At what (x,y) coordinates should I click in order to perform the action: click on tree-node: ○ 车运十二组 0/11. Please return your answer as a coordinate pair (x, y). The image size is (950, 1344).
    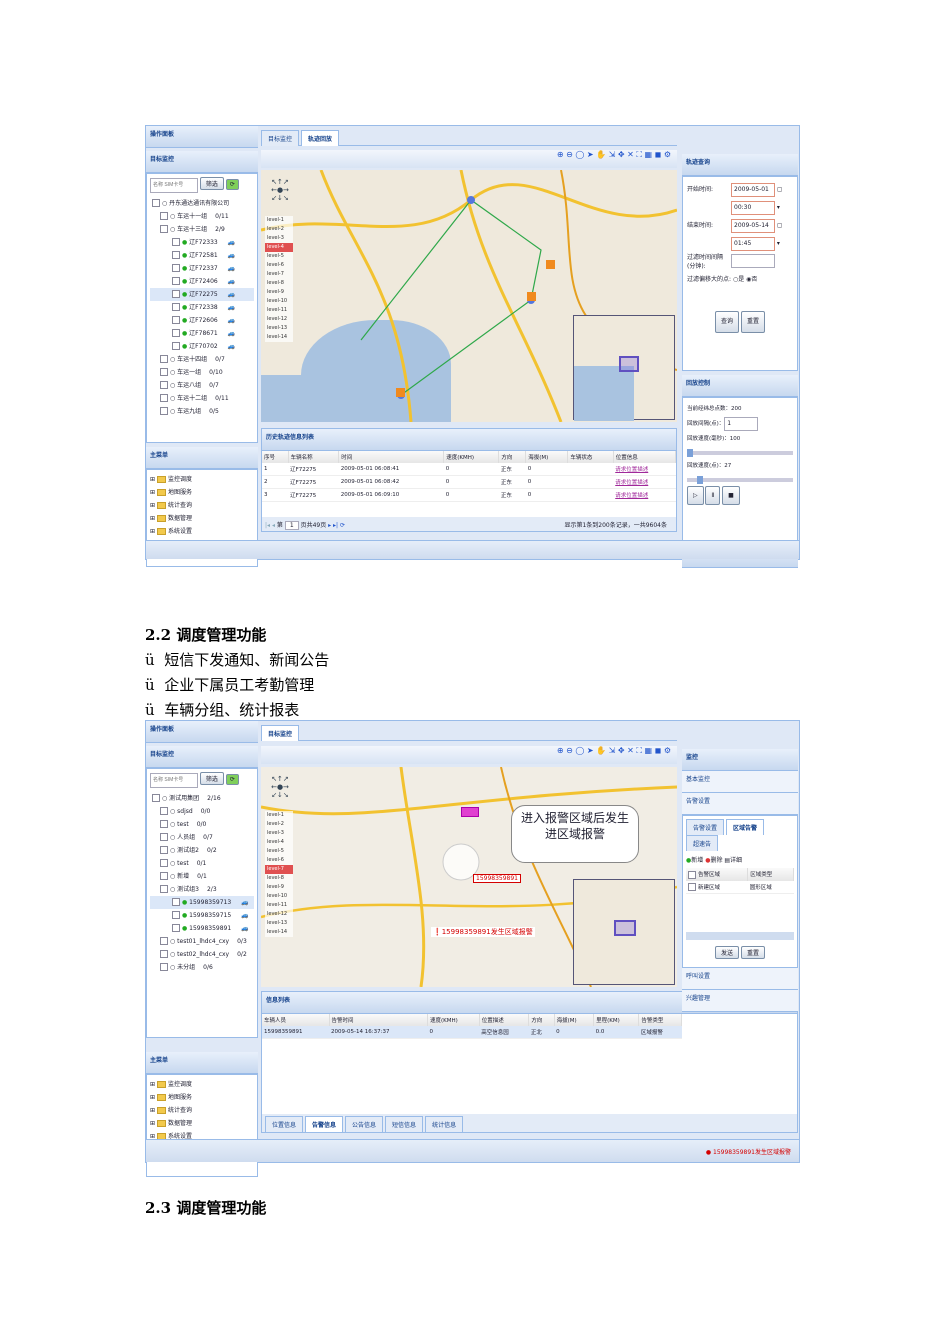
    Looking at the image, I should click on (202, 398).